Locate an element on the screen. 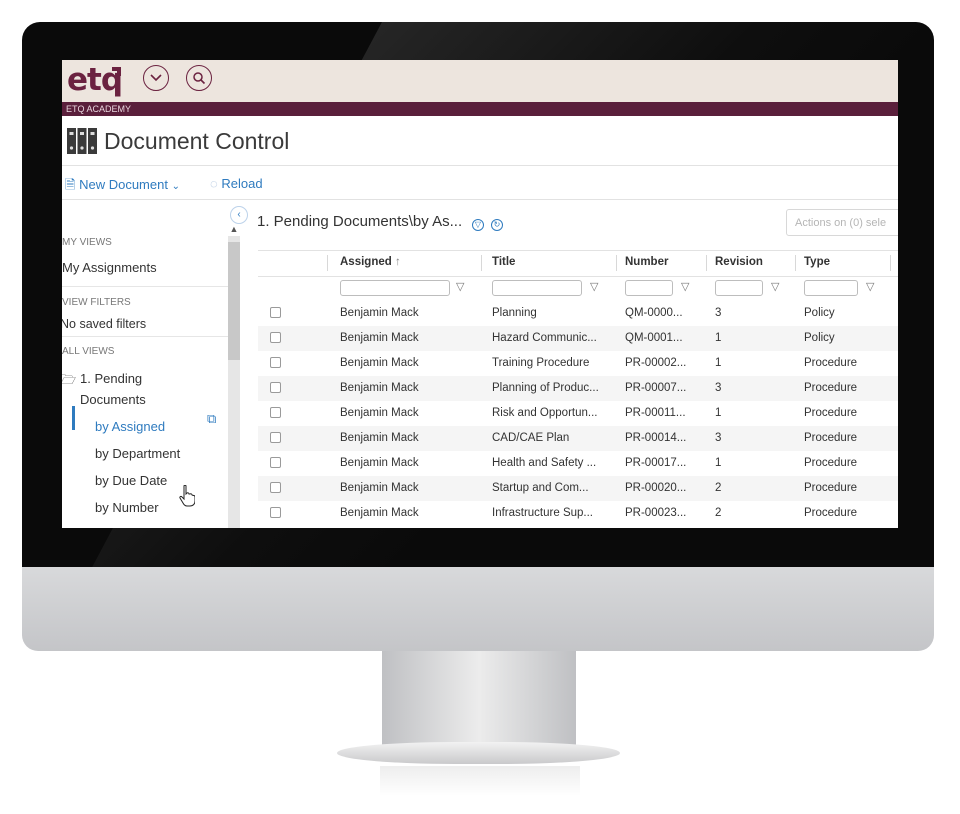 The height and width of the screenshot is (814, 960). all-views-header: ALL VIEWS is located at coordinates (88, 351).